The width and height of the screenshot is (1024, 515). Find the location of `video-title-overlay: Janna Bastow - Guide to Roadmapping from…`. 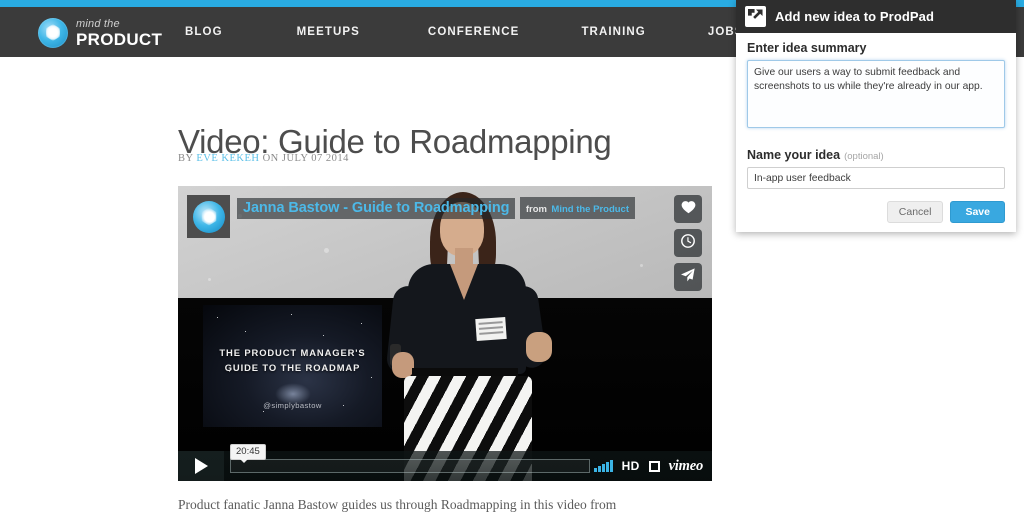

video-title-overlay: Janna Bastow - Guide to Roadmapping from… is located at coordinates (411, 216).